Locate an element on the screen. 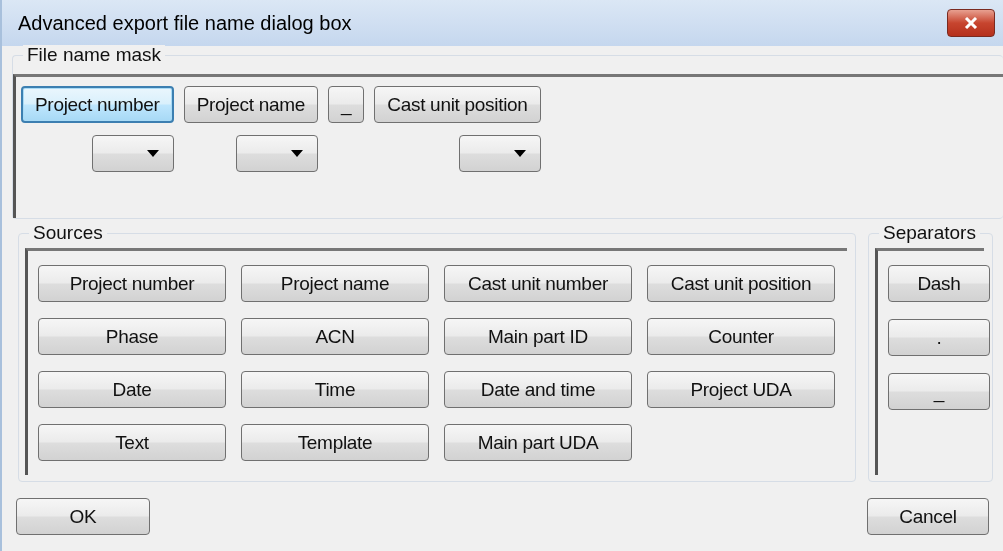 This screenshot has width=1003, height=551. source-button: Date is located at coordinates (132, 389).